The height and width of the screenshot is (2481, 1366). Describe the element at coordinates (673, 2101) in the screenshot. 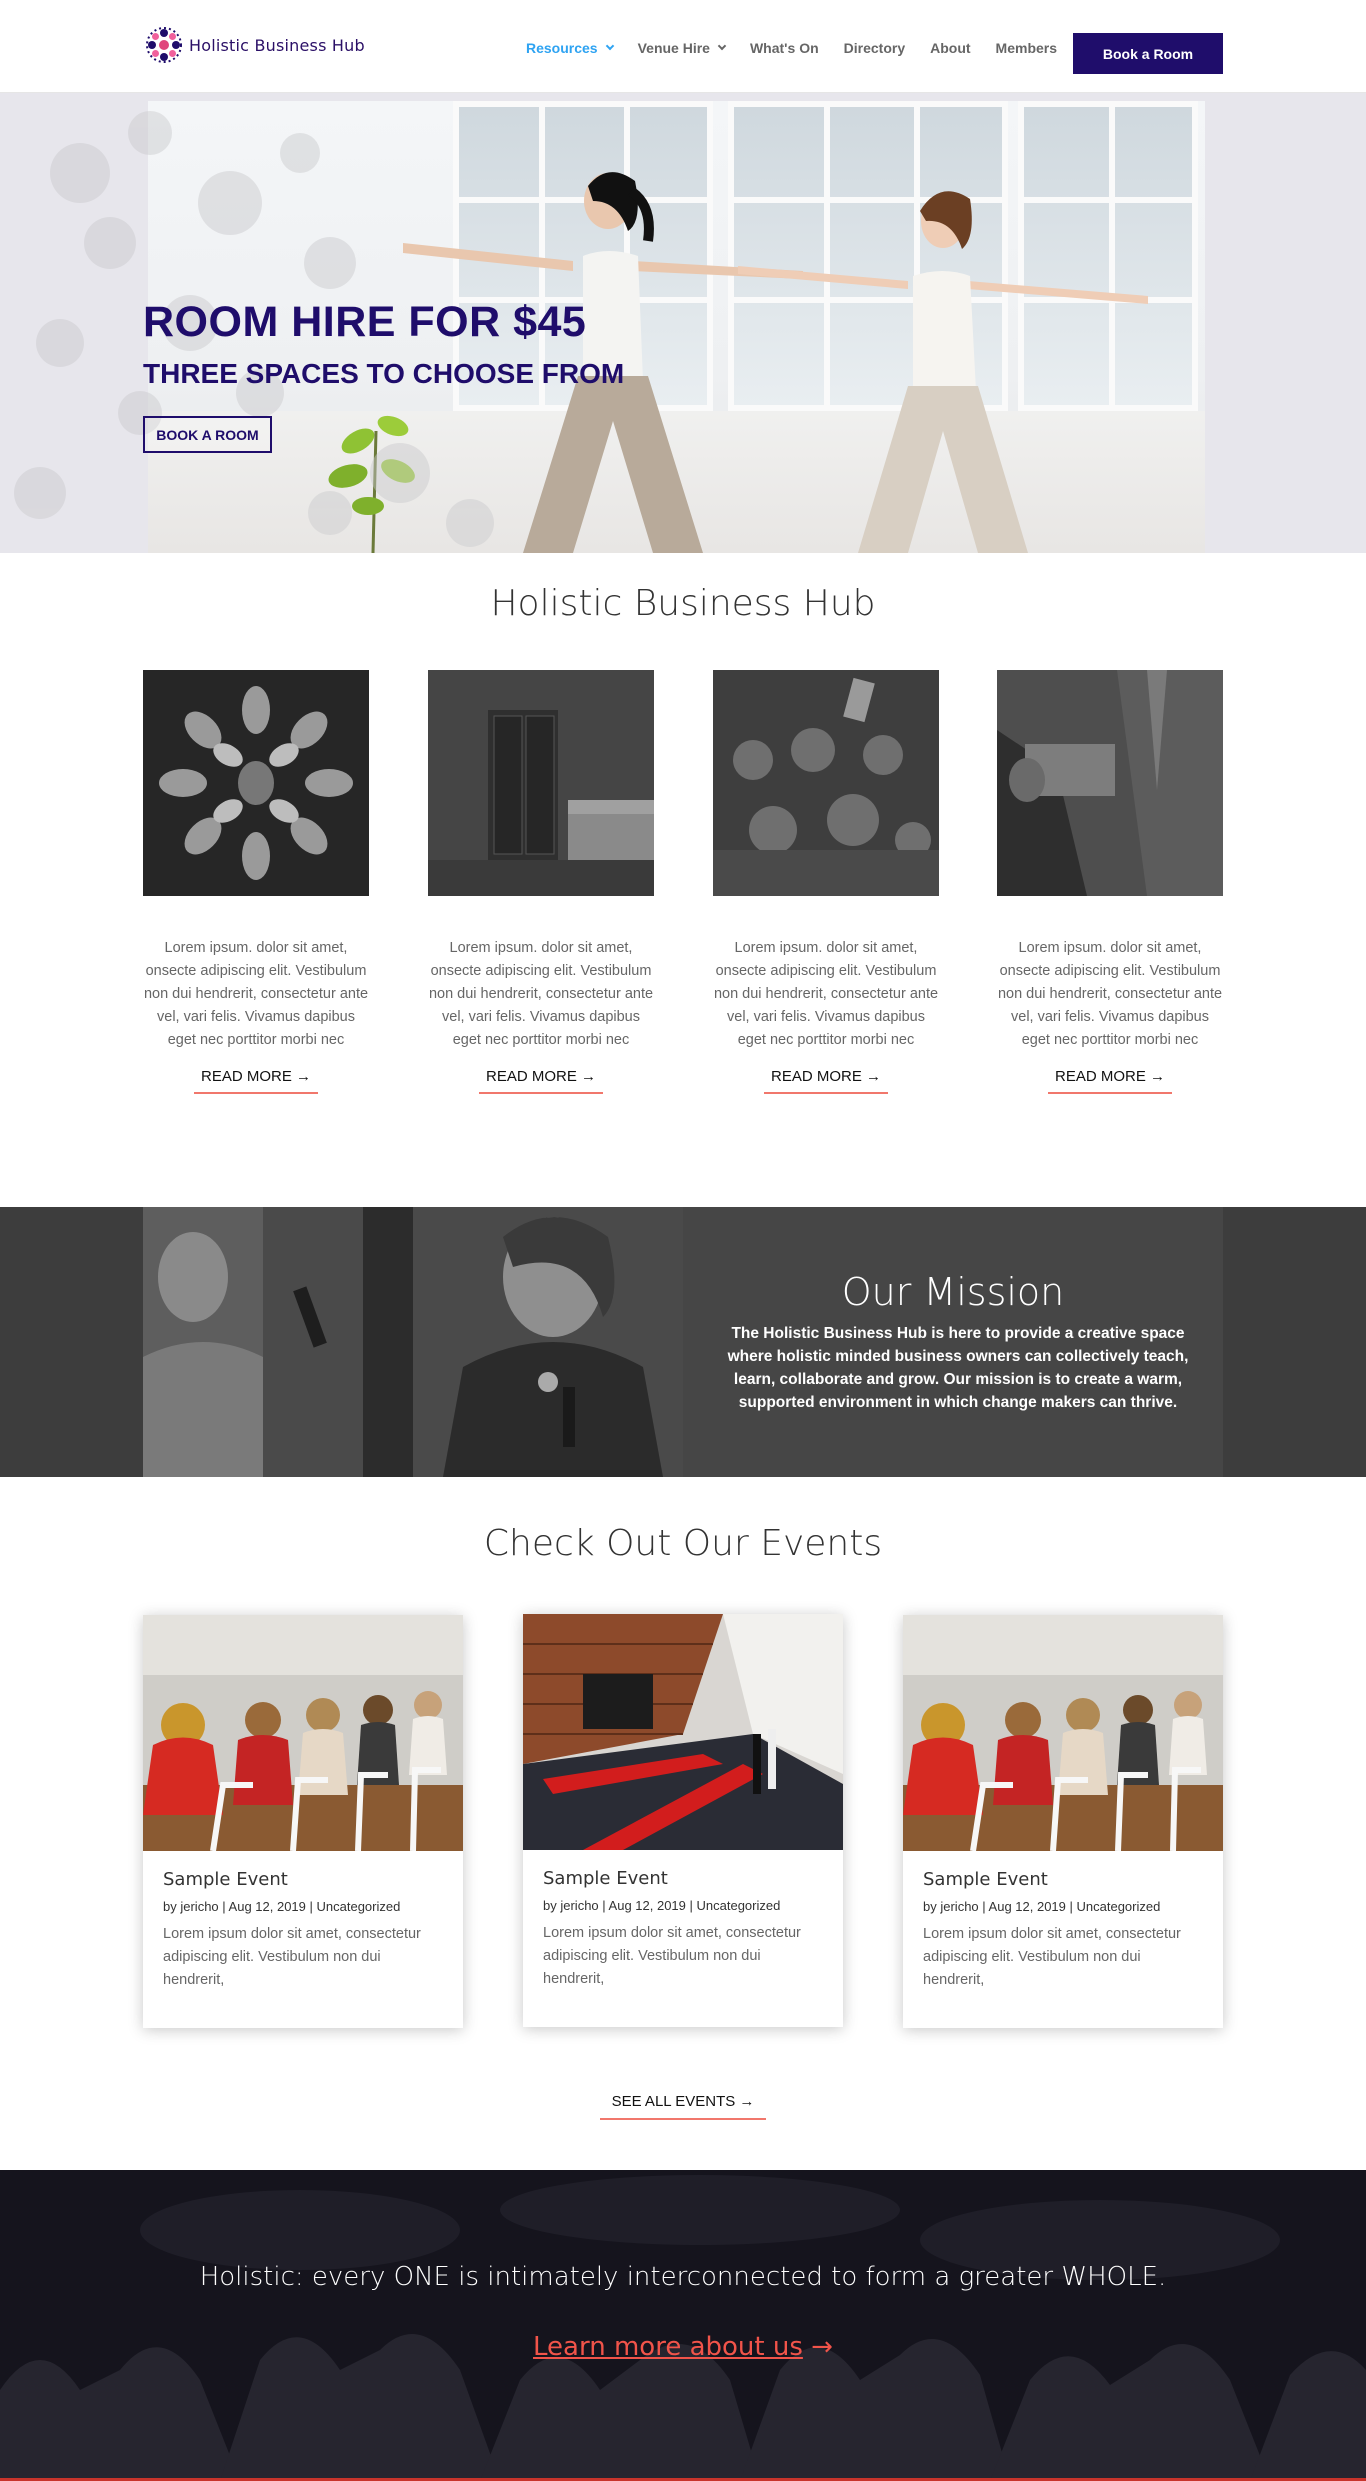

I see `see-all-label: SEE ALL EVENTS` at that location.